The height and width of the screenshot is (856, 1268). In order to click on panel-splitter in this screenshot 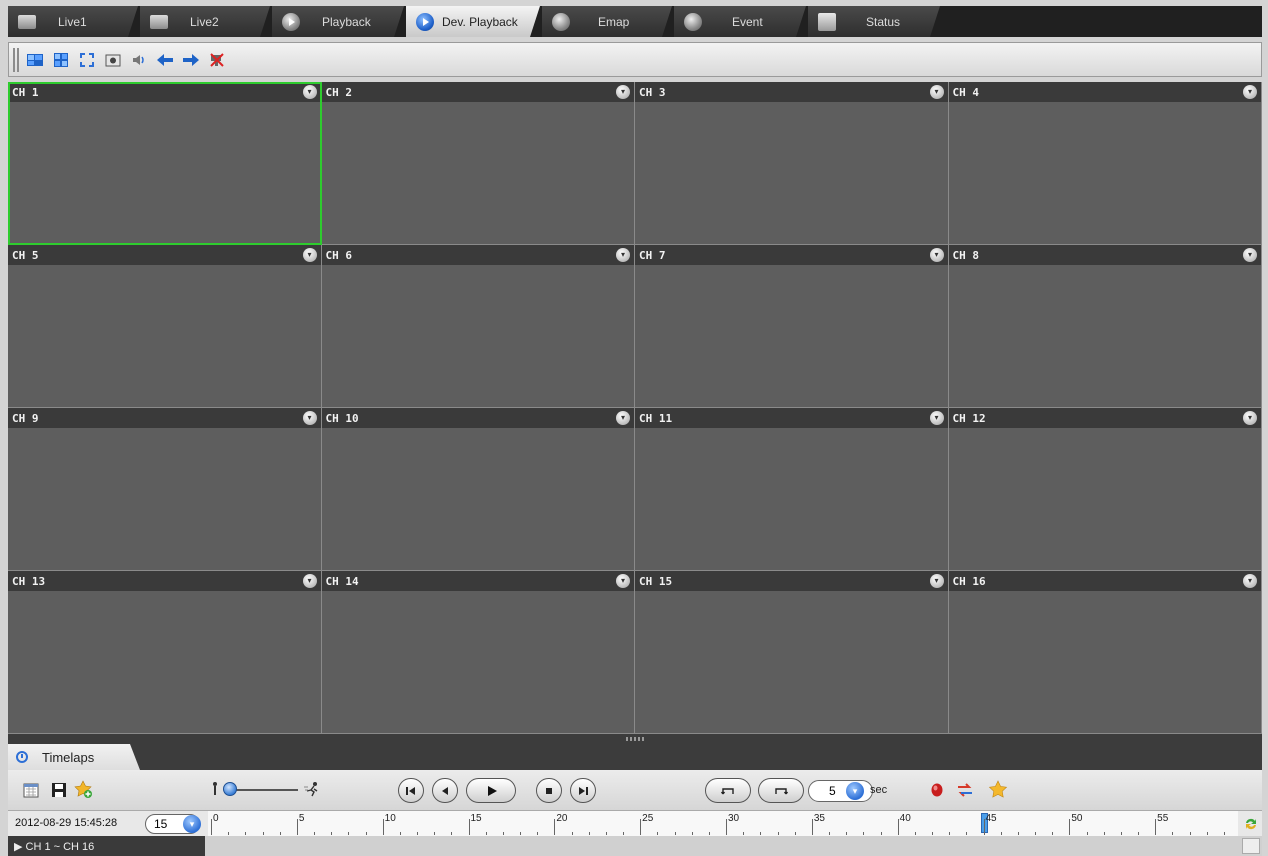, I will do `click(635, 739)`.